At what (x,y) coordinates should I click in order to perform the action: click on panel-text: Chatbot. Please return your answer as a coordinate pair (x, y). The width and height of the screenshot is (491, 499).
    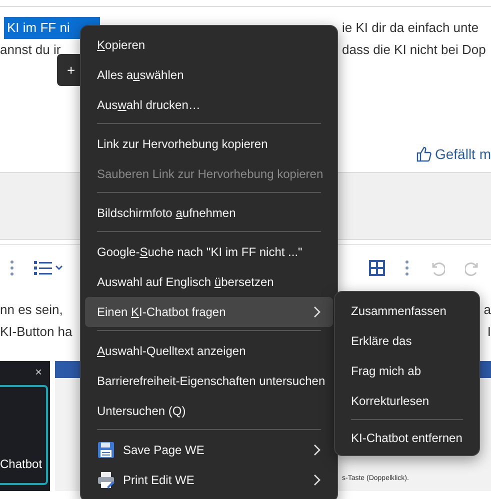
    Looking at the image, I should click on (21, 464).